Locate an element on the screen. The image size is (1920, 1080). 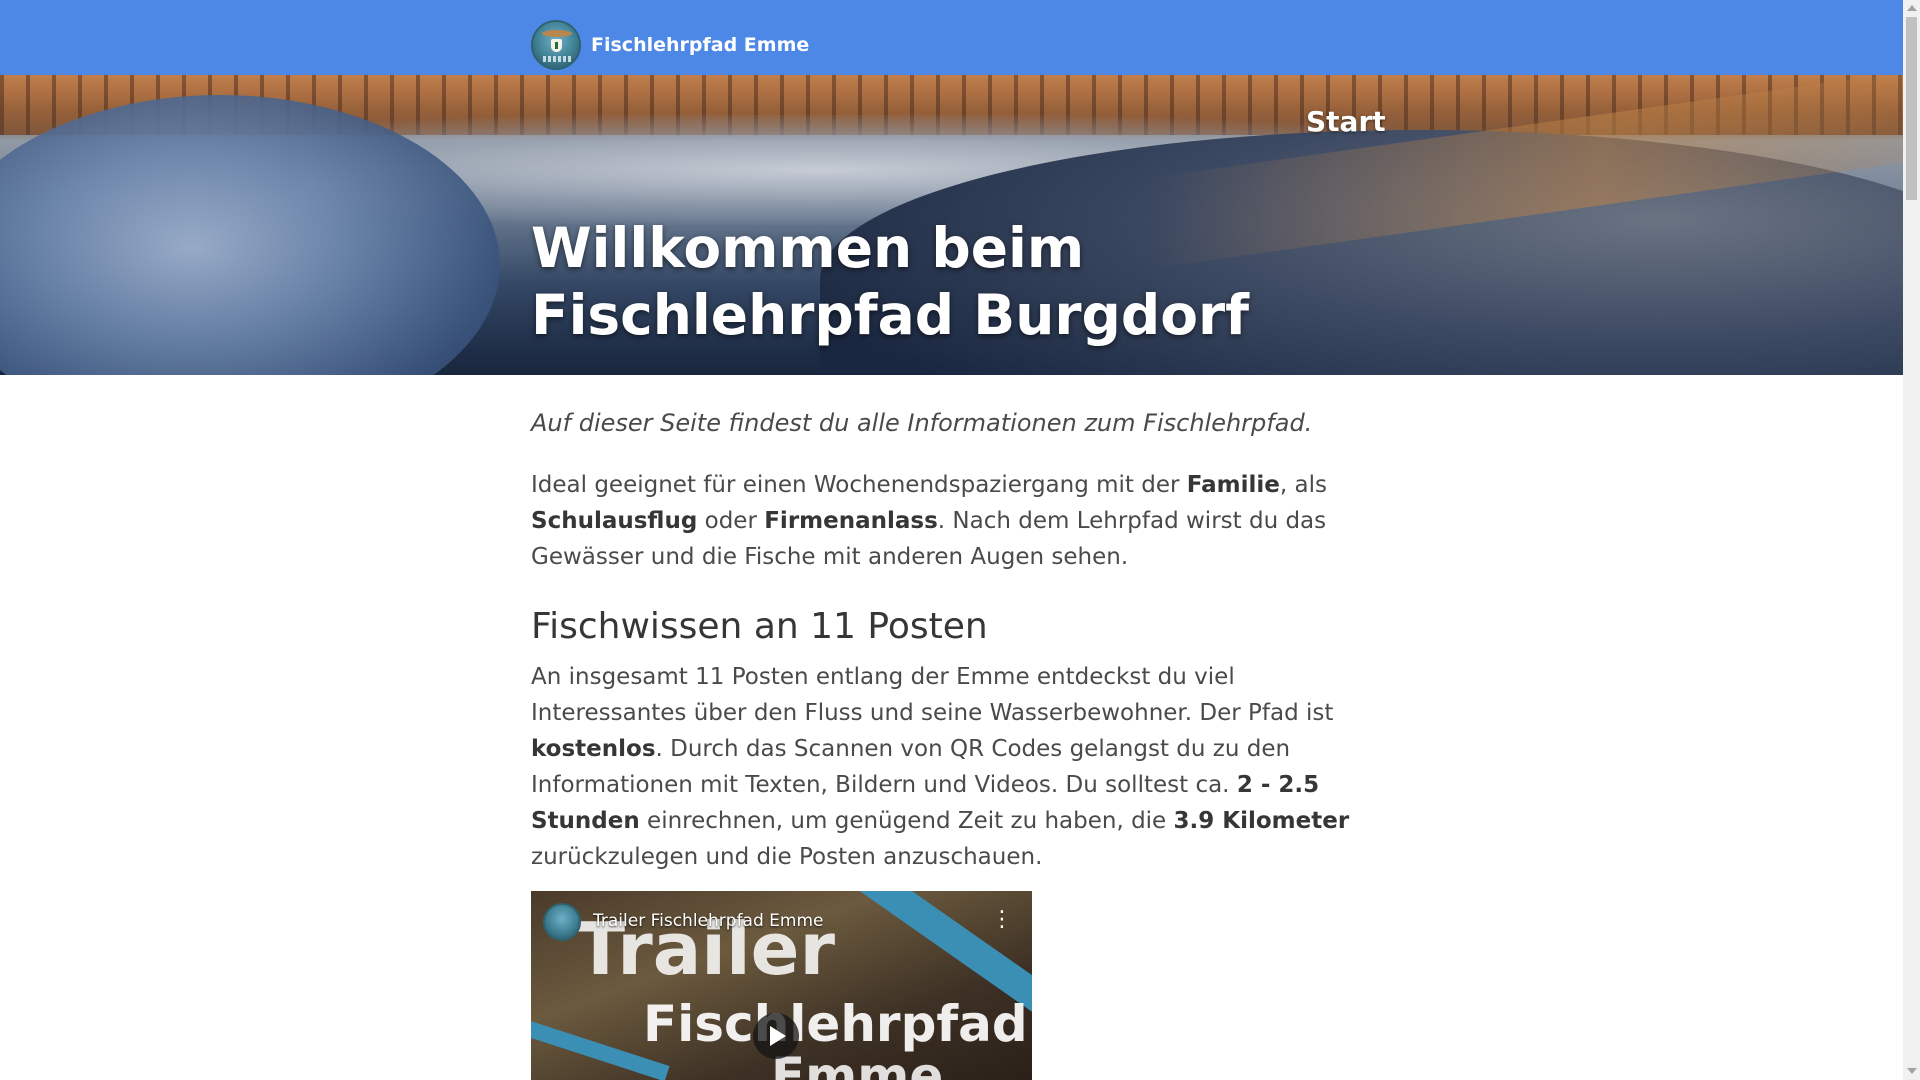
brand-link: Fischlehrpfad Emme is located at coordinates (670, 45).